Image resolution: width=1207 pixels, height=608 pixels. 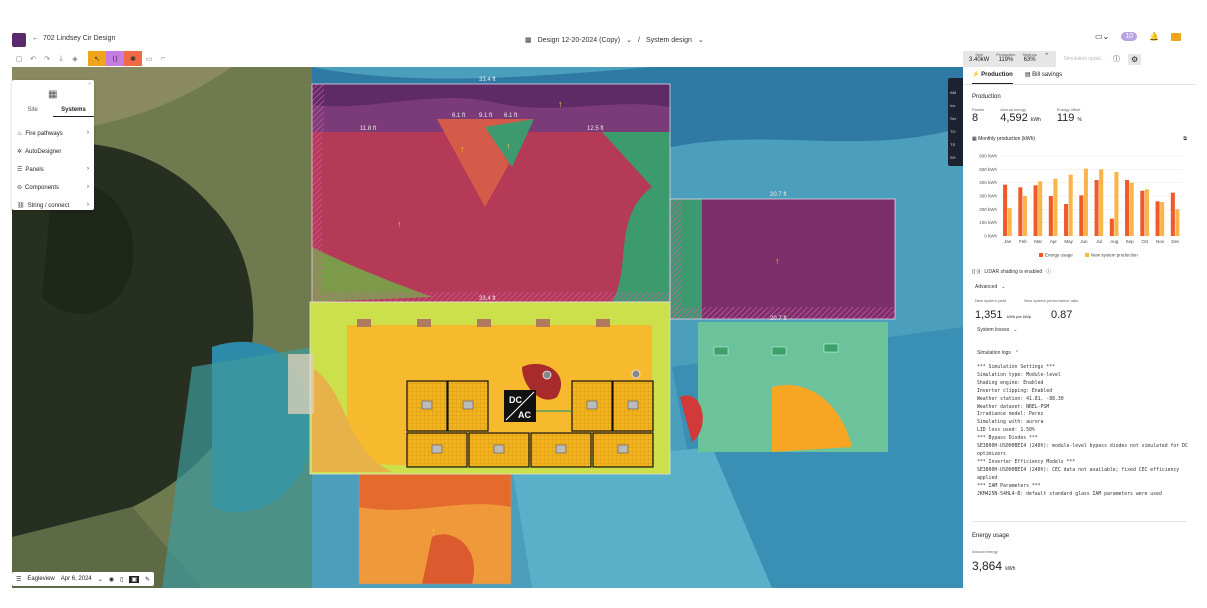 What do you see at coordinates (73, 112) in the screenshot?
I see `tab-systems: Systems` at bounding box center [73, 112].